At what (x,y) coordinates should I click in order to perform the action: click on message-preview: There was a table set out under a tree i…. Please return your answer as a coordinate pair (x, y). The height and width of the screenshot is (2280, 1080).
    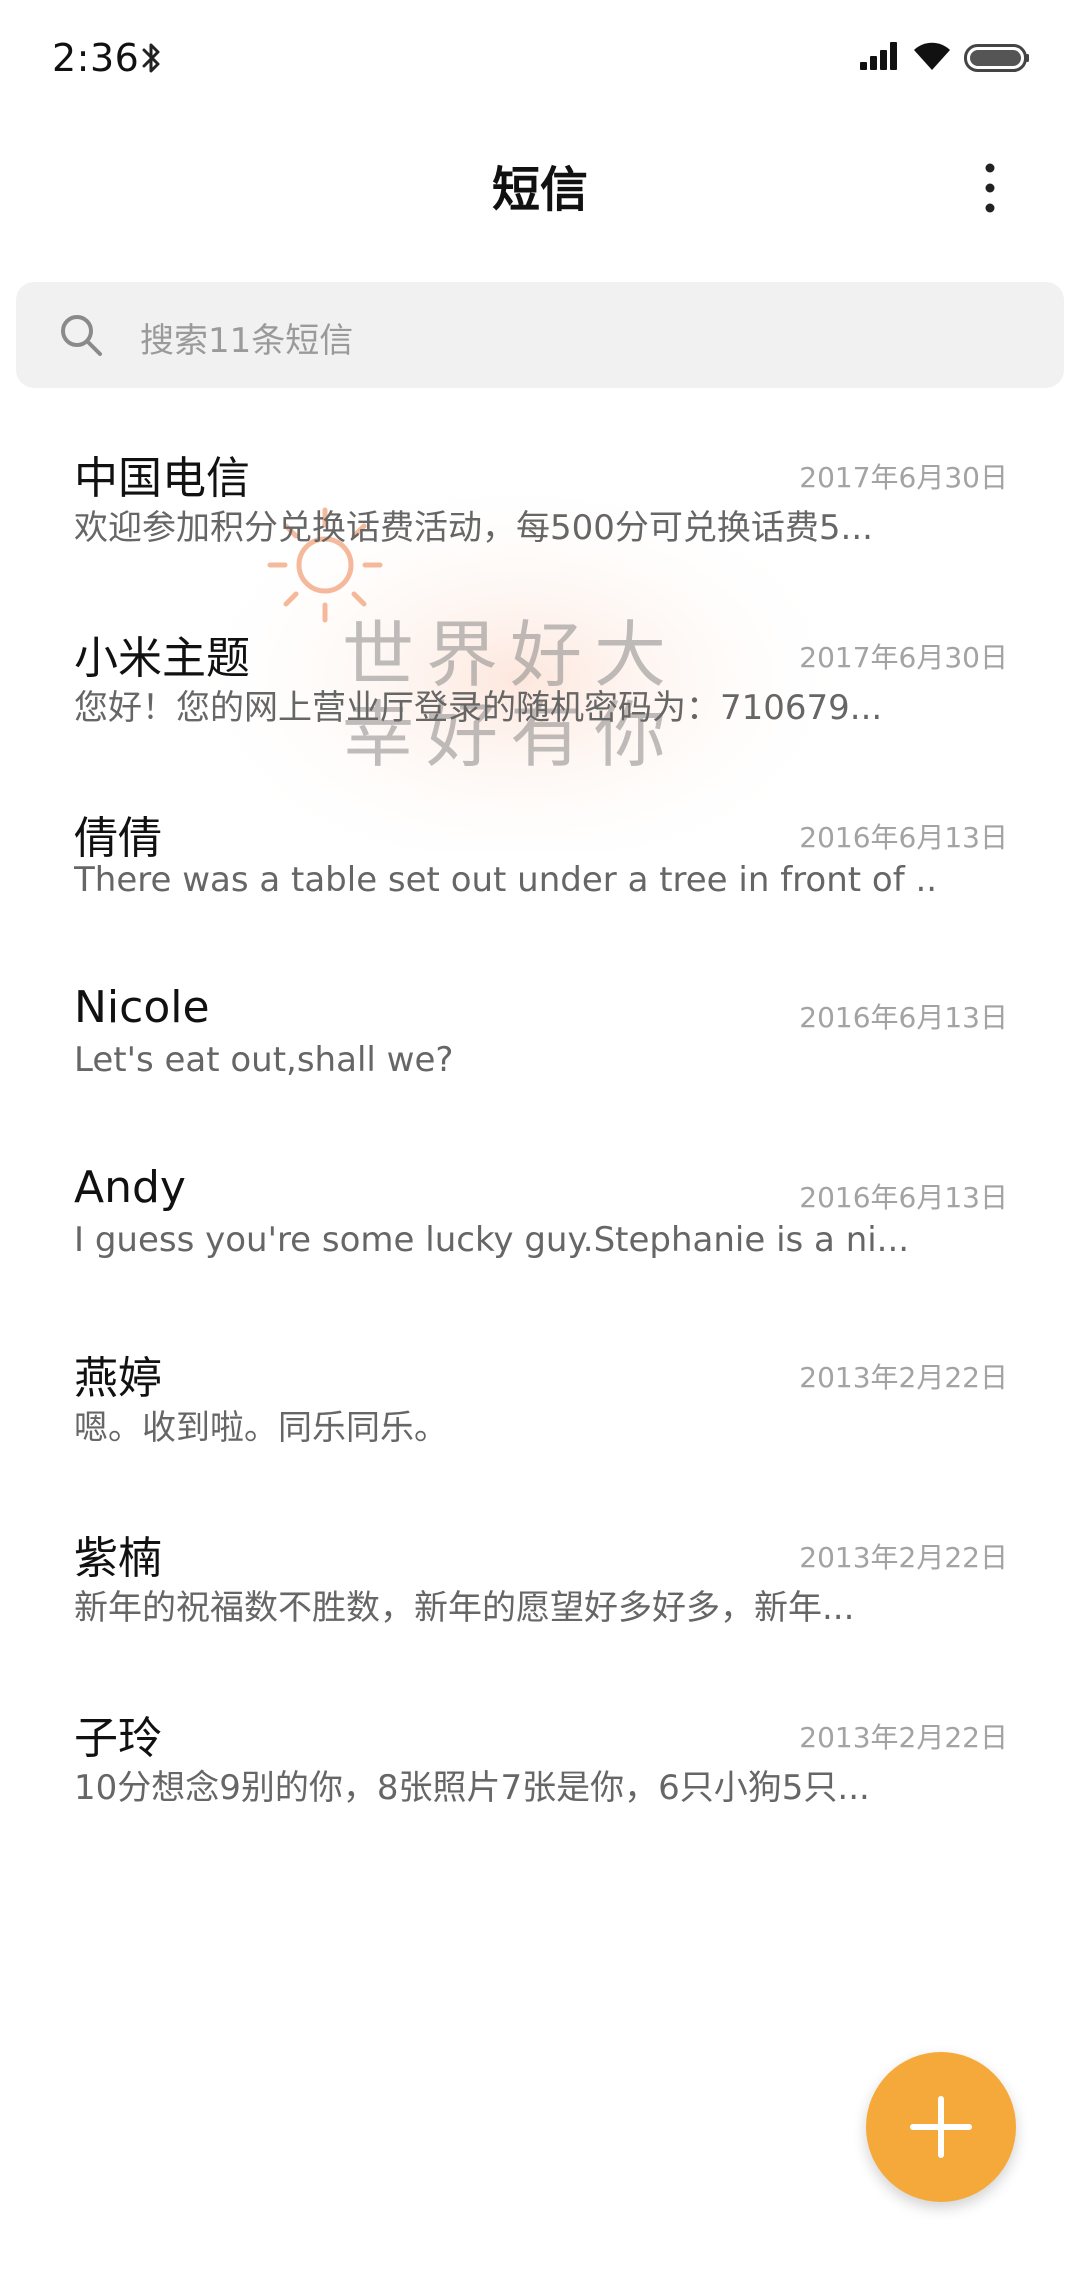
    Looking at the image, I should click on (504, 880).